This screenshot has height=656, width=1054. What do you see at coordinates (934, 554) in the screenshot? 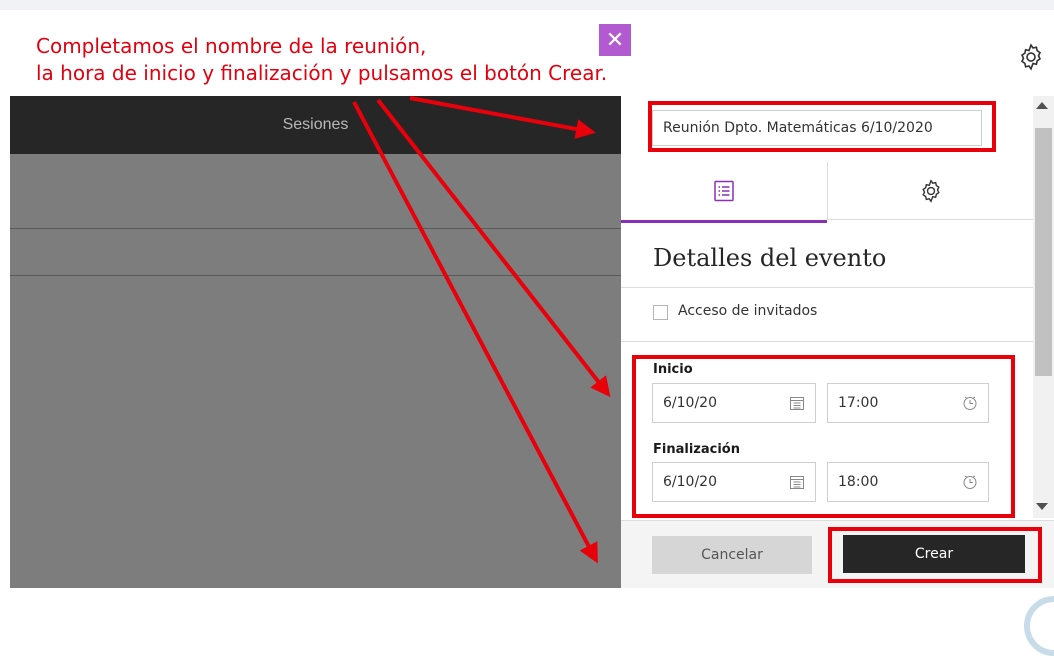
I see `create-button: Crear` at bounding box center [934, 554].